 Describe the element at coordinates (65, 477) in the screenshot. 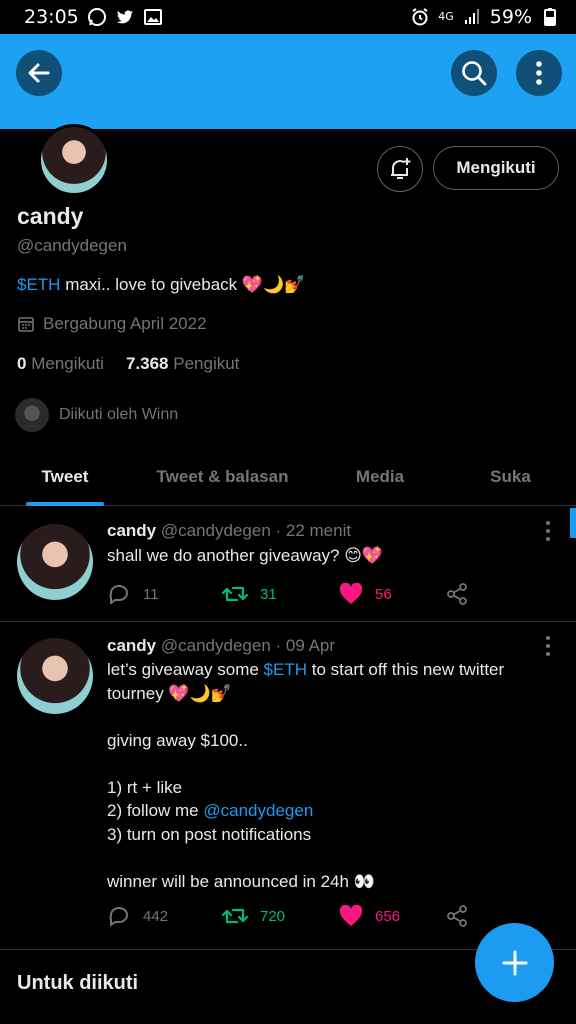

I see `tab-tweet: Tweet` at that location.